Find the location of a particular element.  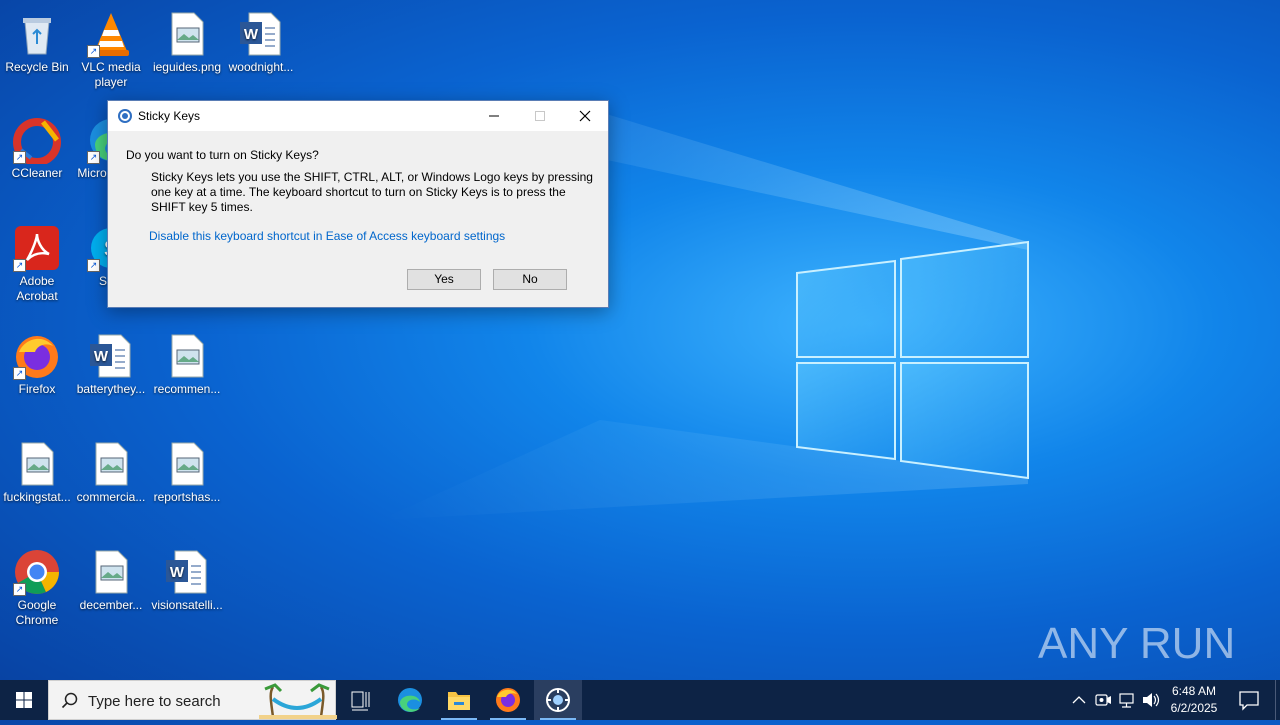

chevron-up-icon is located at coordinates (1079, 700).